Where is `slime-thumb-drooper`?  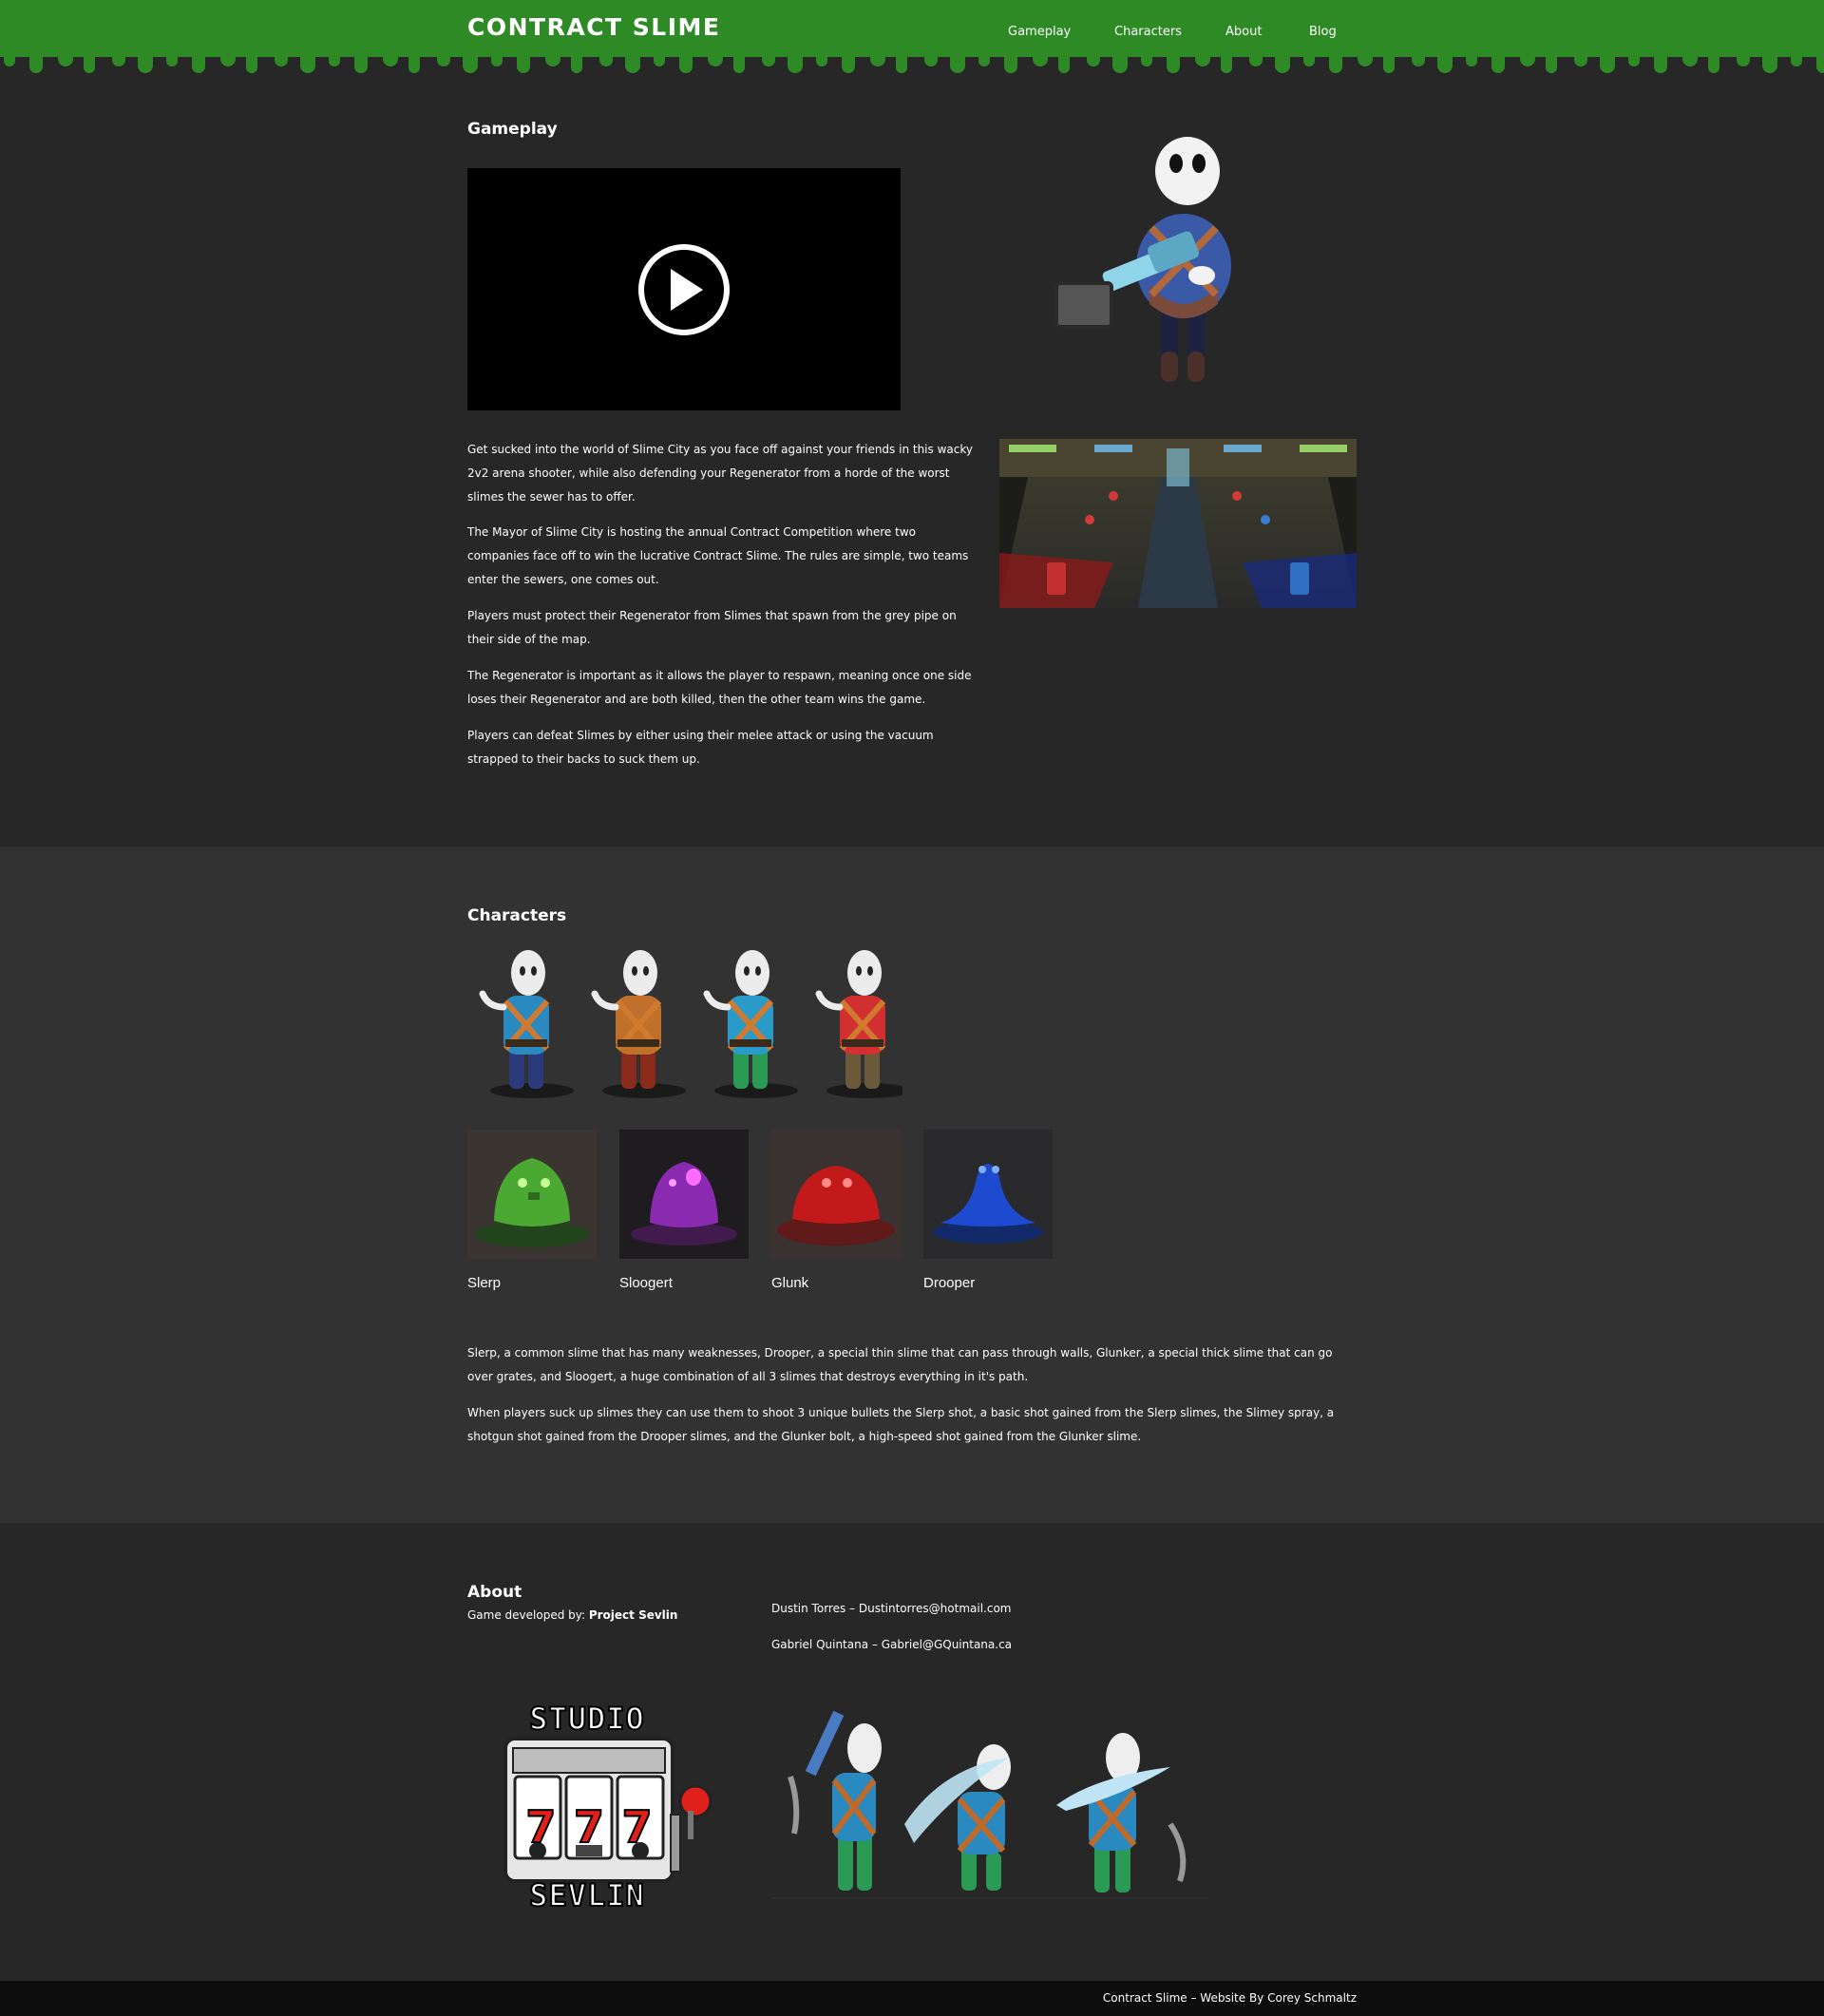 slime-thumb-drooper is located at coordinates (988, 1194).